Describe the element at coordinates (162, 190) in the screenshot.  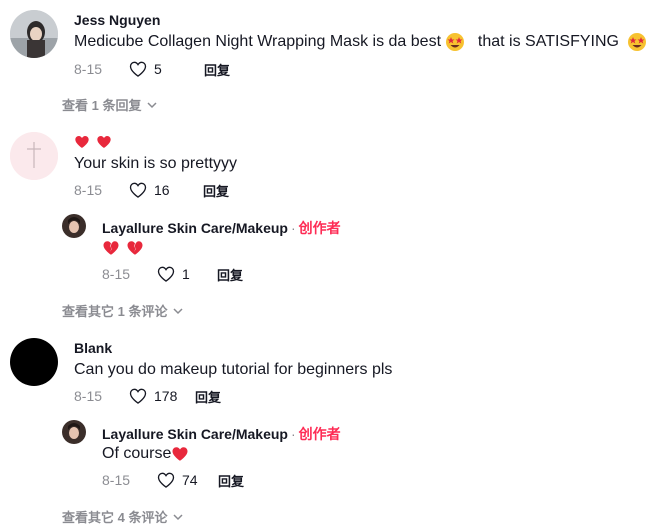
I see `like-count: 16` at that location.